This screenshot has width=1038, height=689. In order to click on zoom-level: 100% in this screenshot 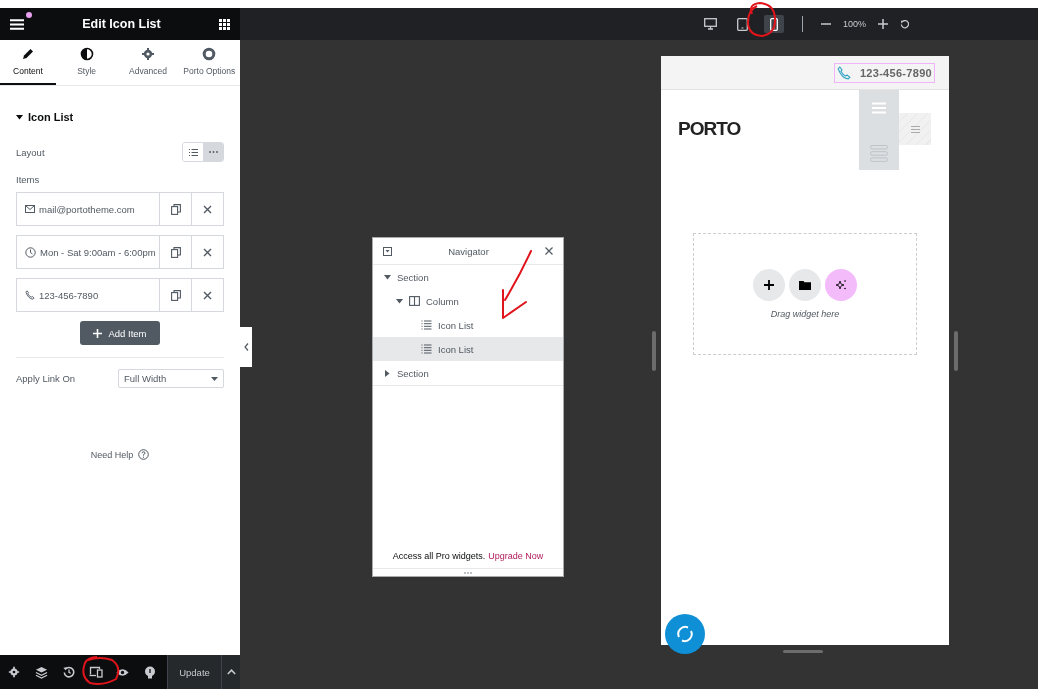, I will do `click(855, 24)`.